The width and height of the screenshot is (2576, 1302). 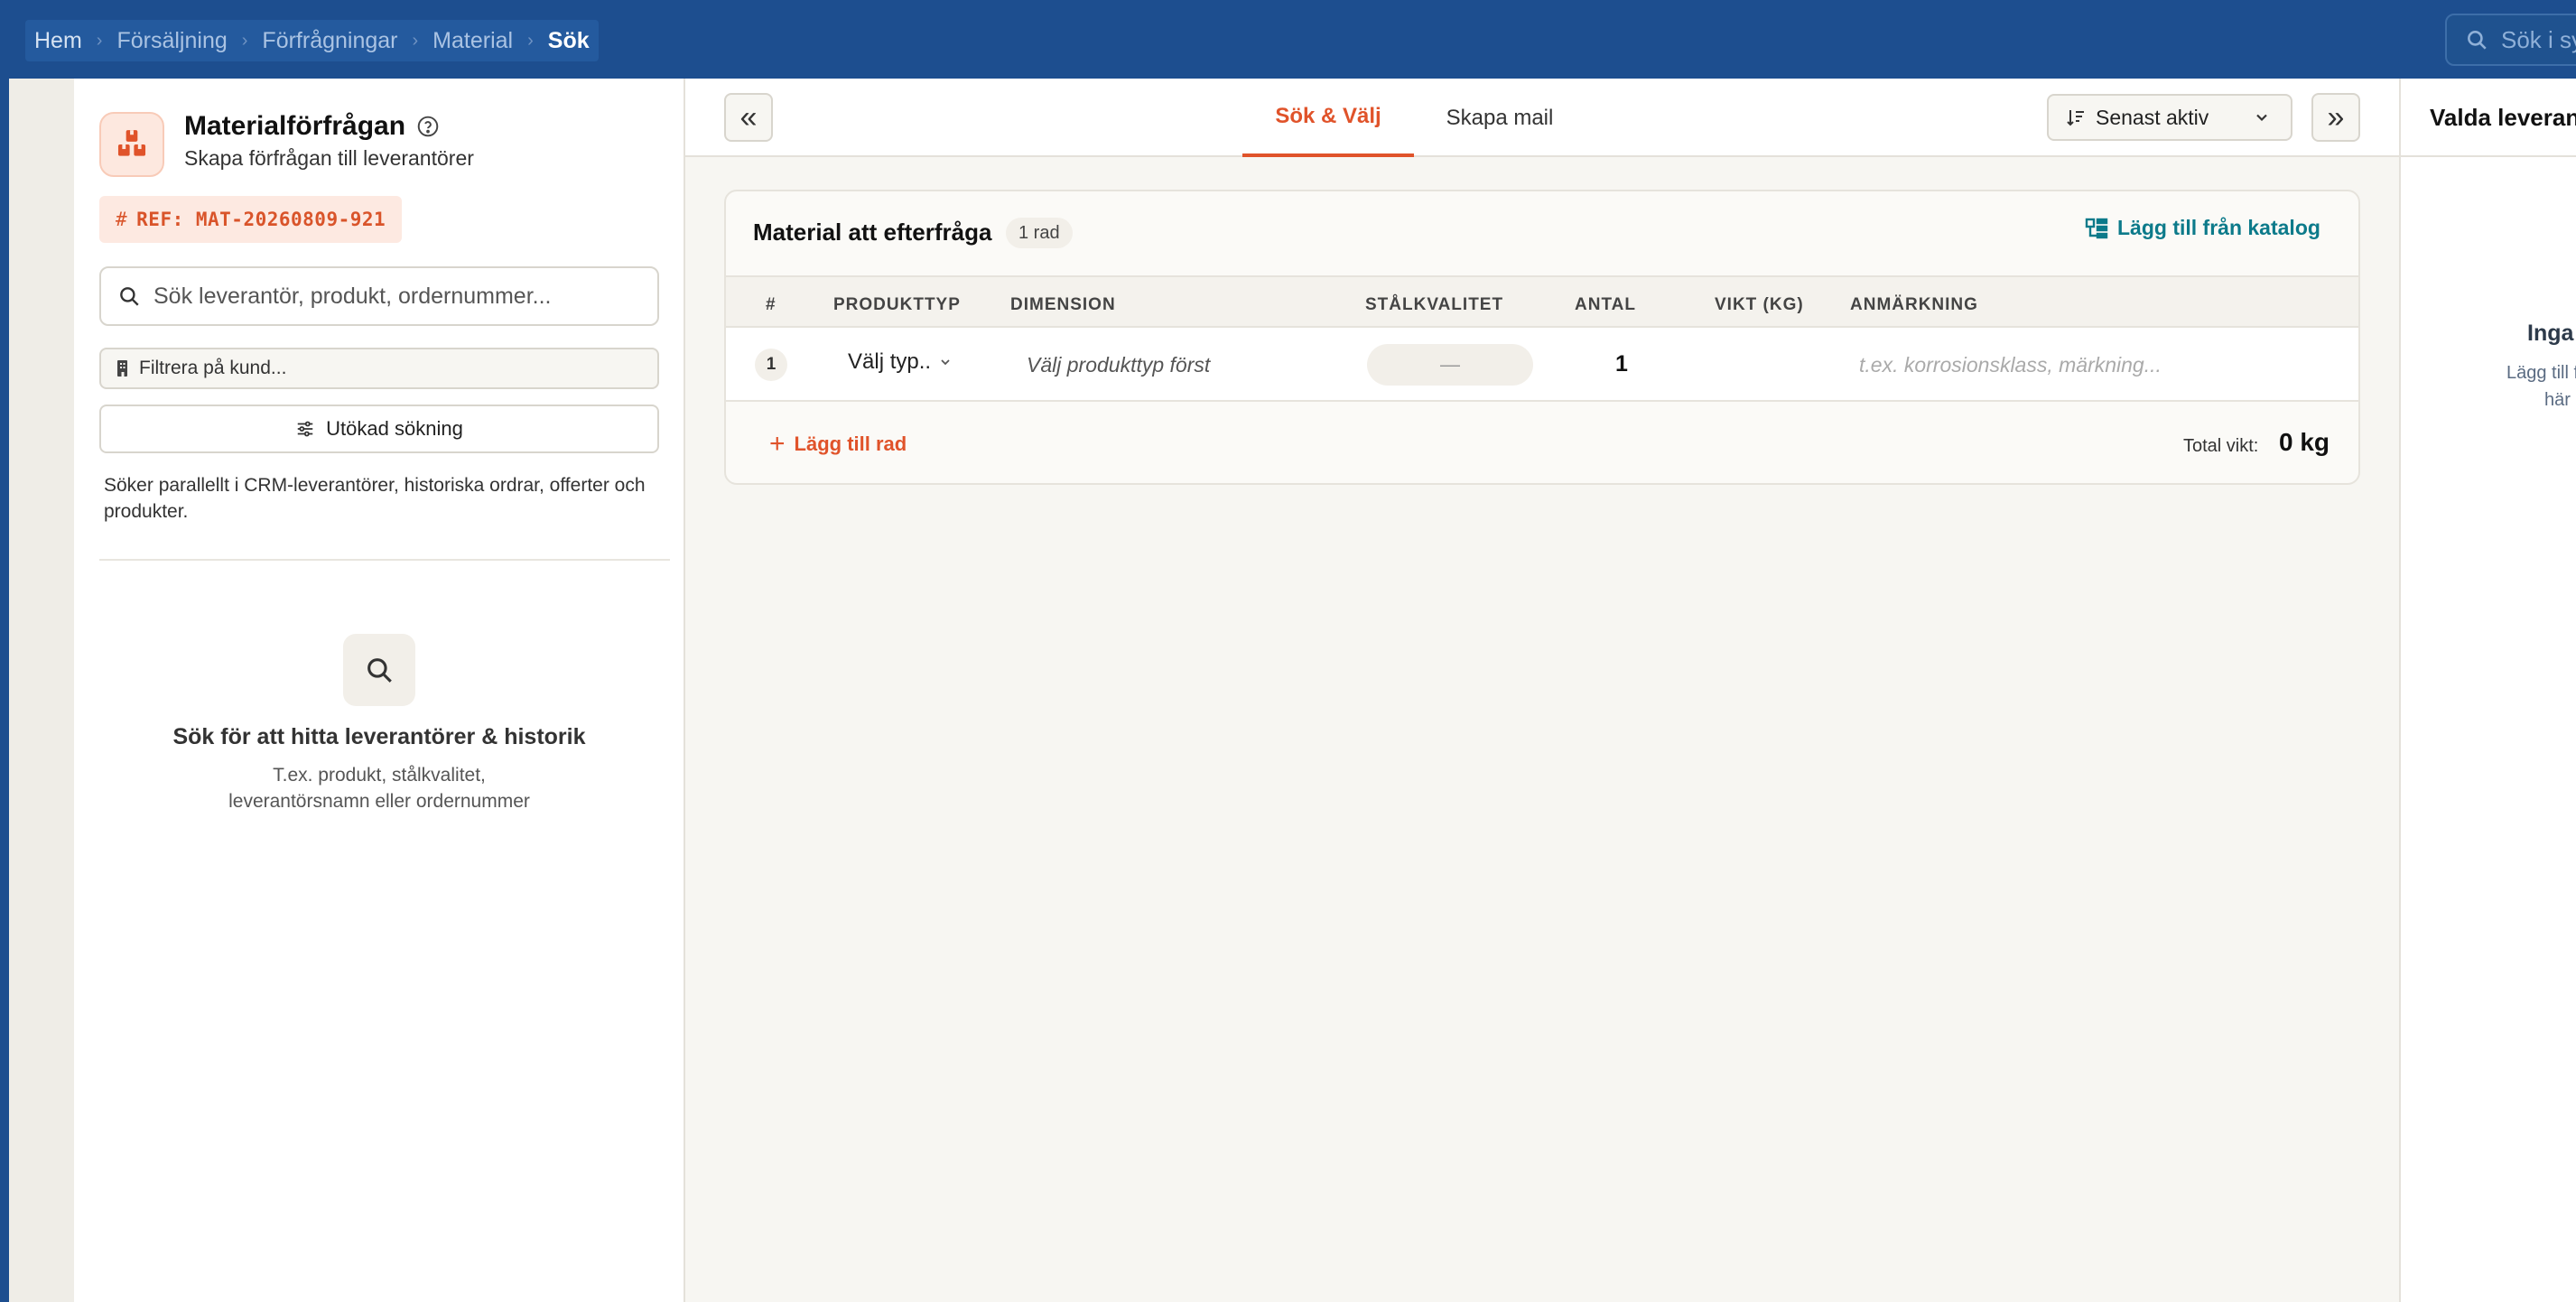 I want to click on sliders-icon, so click(x=305, y=429).